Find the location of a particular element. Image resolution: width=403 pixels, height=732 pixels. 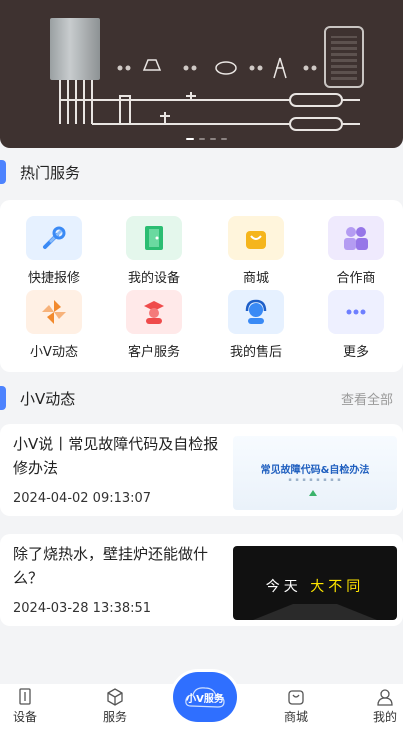

thumbnail-title-highlight: 大不同 is located at coordinates (337, 587).